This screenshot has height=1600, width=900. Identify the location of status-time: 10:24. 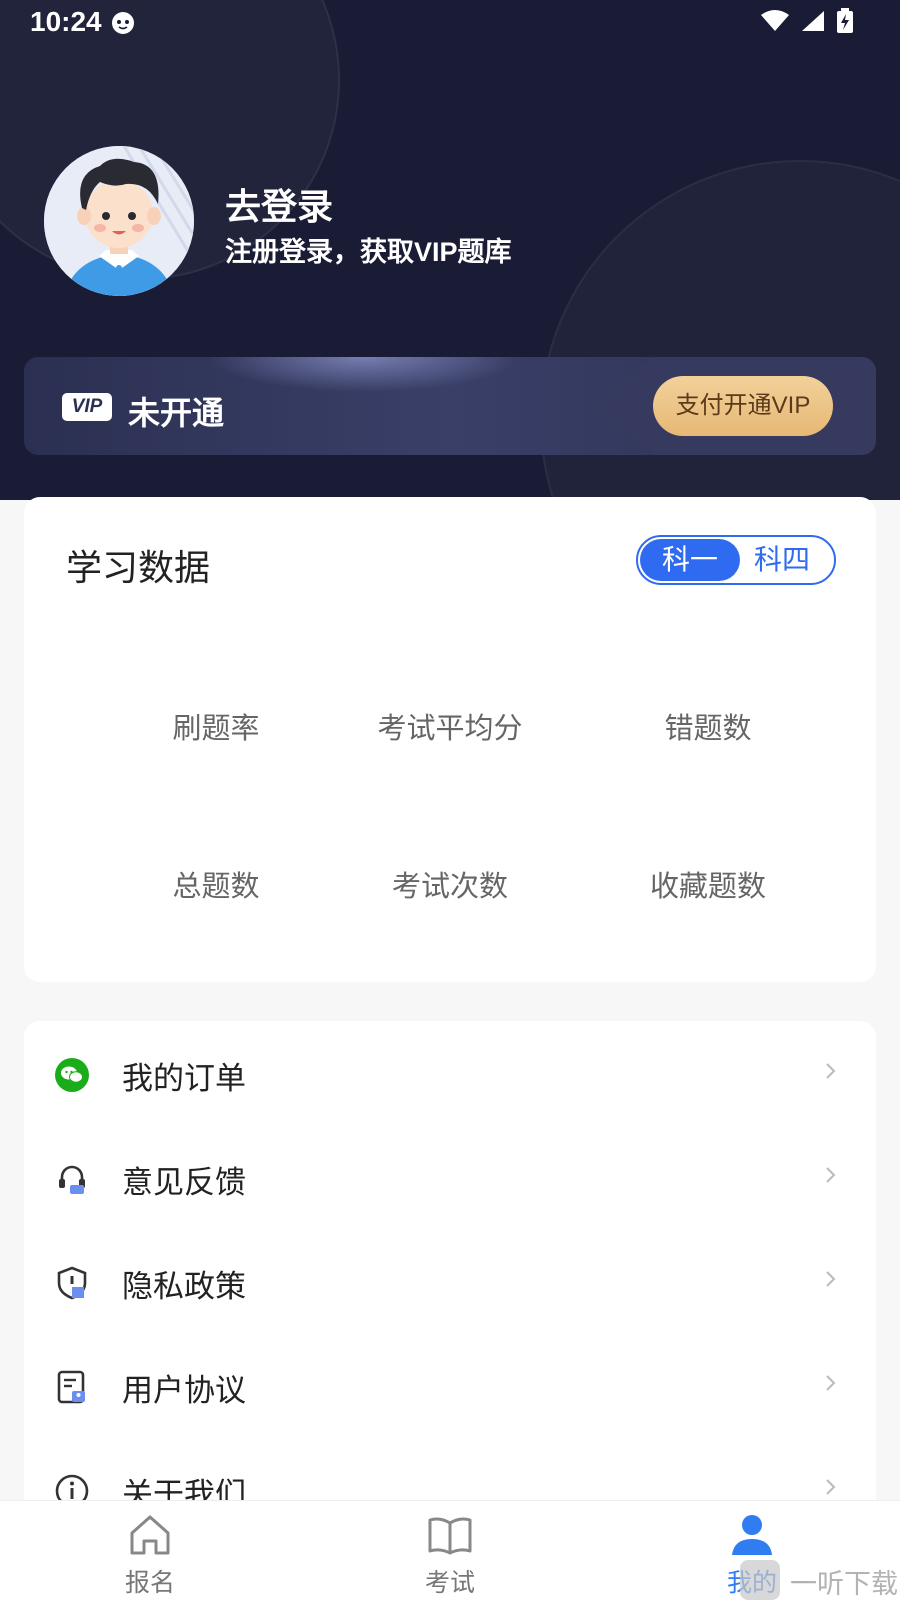
(66, 21).